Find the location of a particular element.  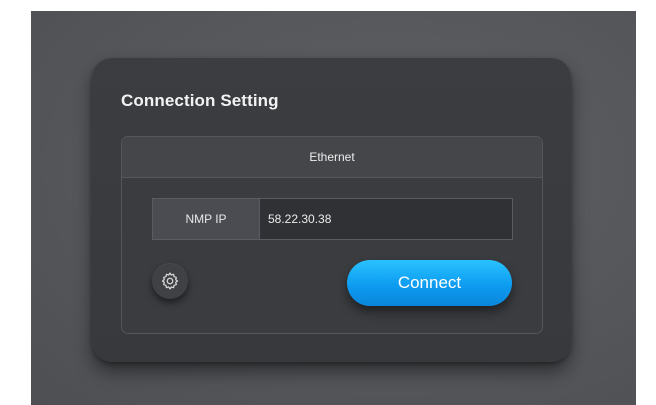

panel-header-label: Ethernet is located at coordinates (332, 157).